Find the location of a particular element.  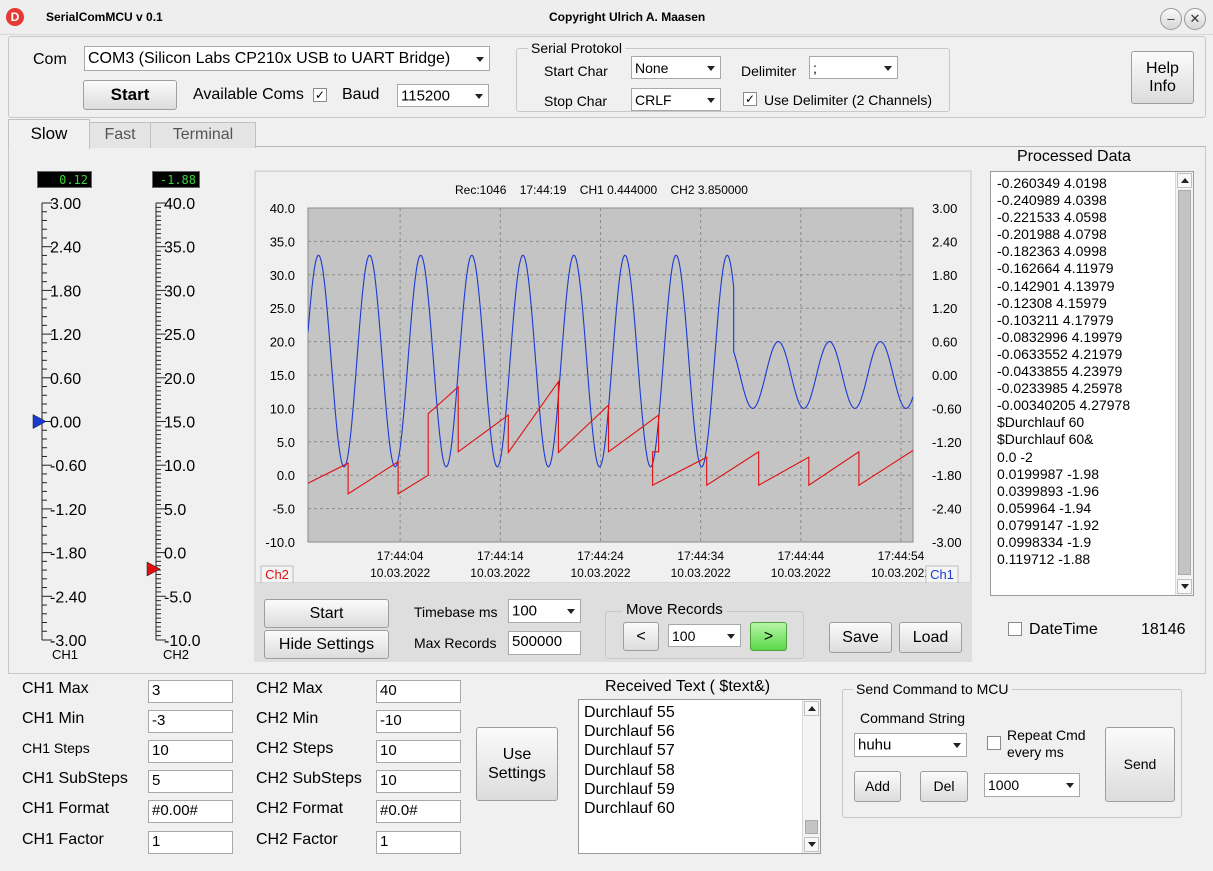

processed-data-row: 0.0399893 -1.96 is located at coordinates (1063, 491).